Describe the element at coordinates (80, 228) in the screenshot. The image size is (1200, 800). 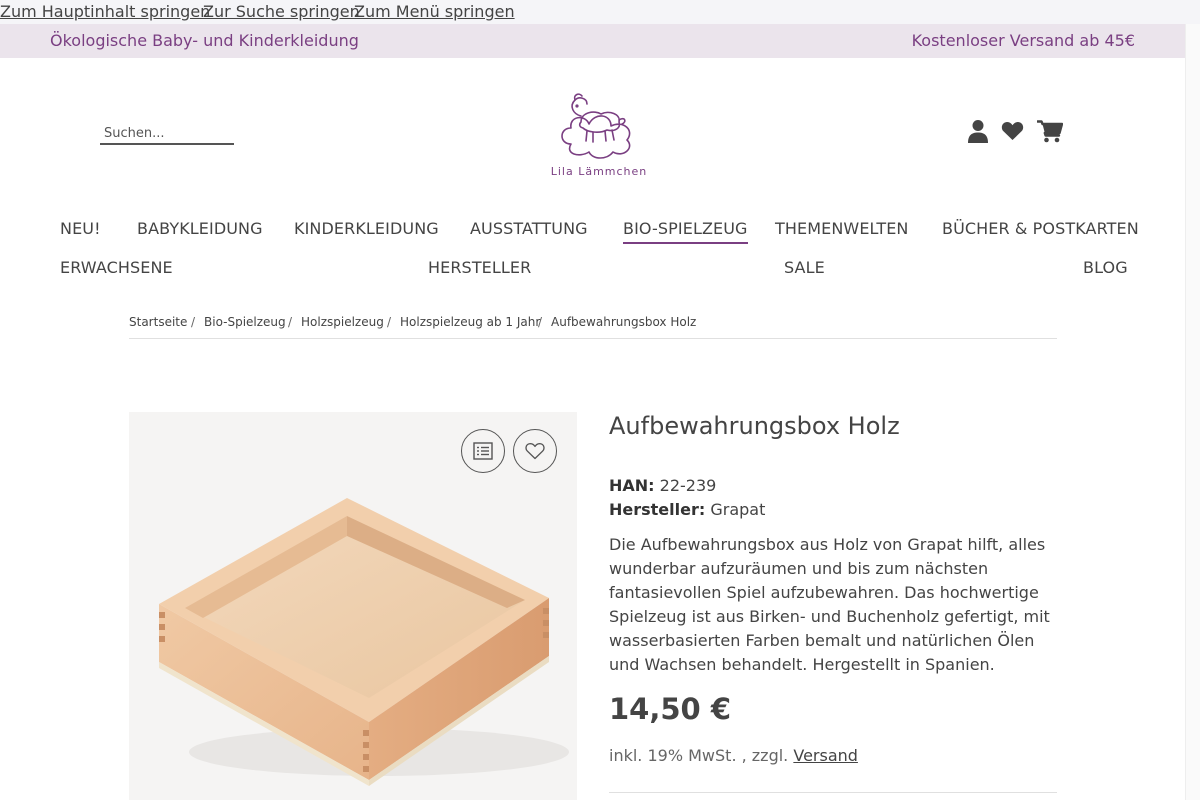
I see `nav-item-new: NEU!` at that location.